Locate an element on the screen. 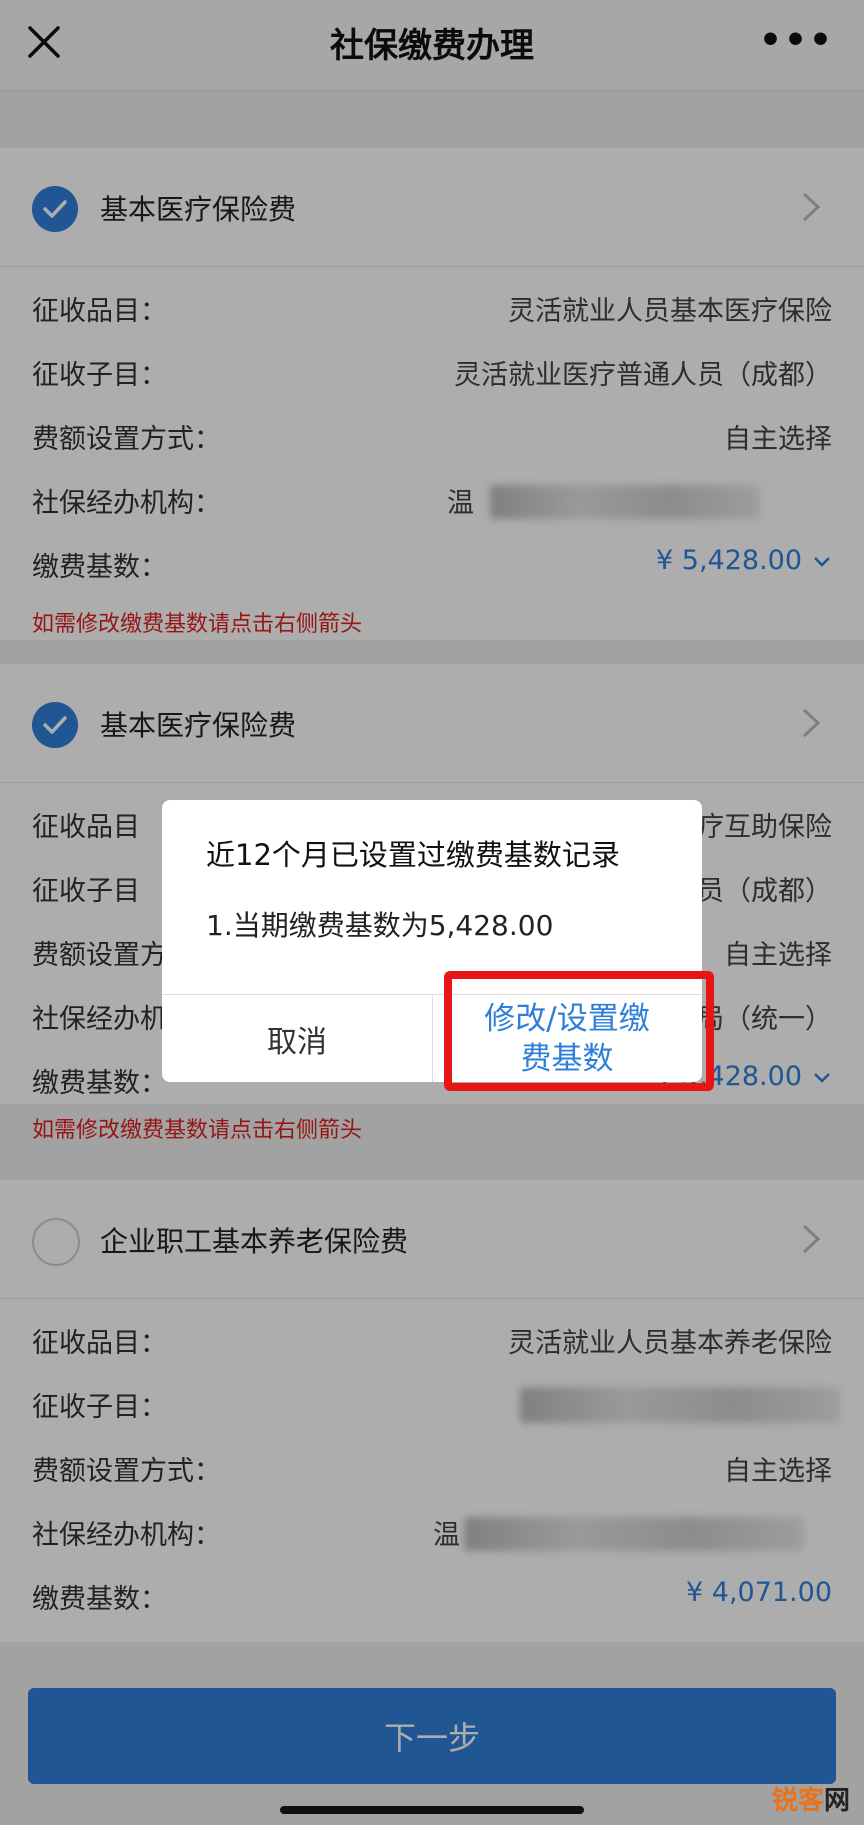 Image resolution: width=864 pixels, height=1825 pixels. home-indicator is located at coordinates (432, 1810).